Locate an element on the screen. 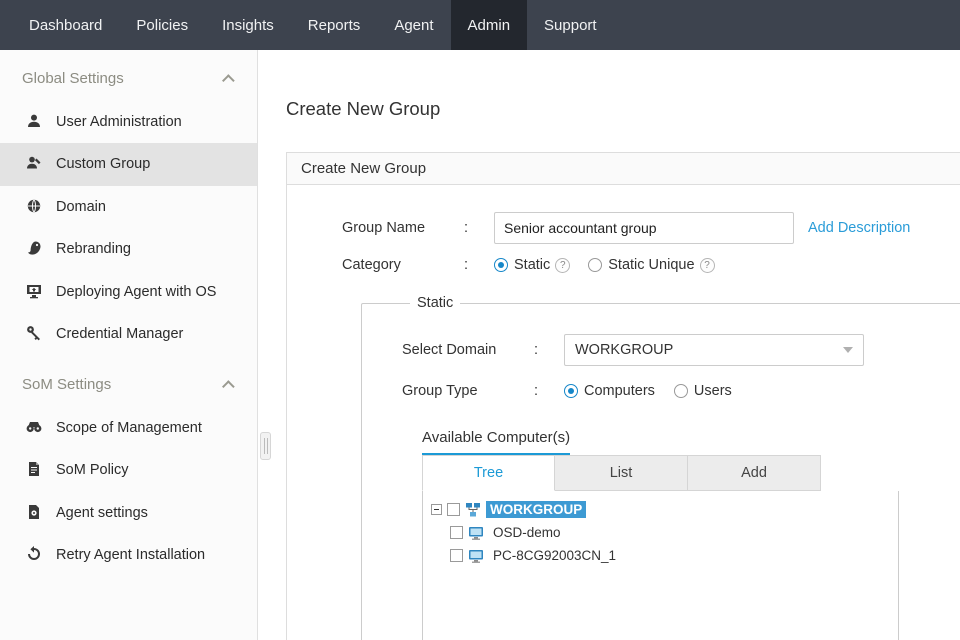  tab-list: List is located at coordinates (621, 473).